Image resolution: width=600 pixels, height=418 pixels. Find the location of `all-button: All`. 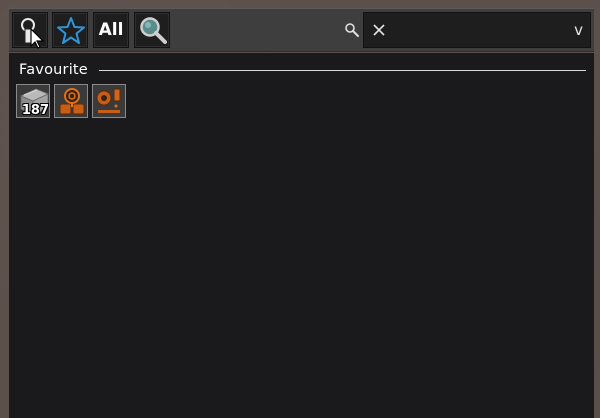

all-button: All is located at coordinates (111, 30).